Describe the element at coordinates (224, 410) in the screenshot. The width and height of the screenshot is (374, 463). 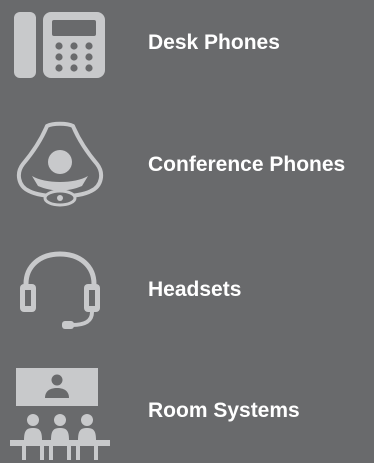
I see `menu-item-label: Room Systems` at that location.